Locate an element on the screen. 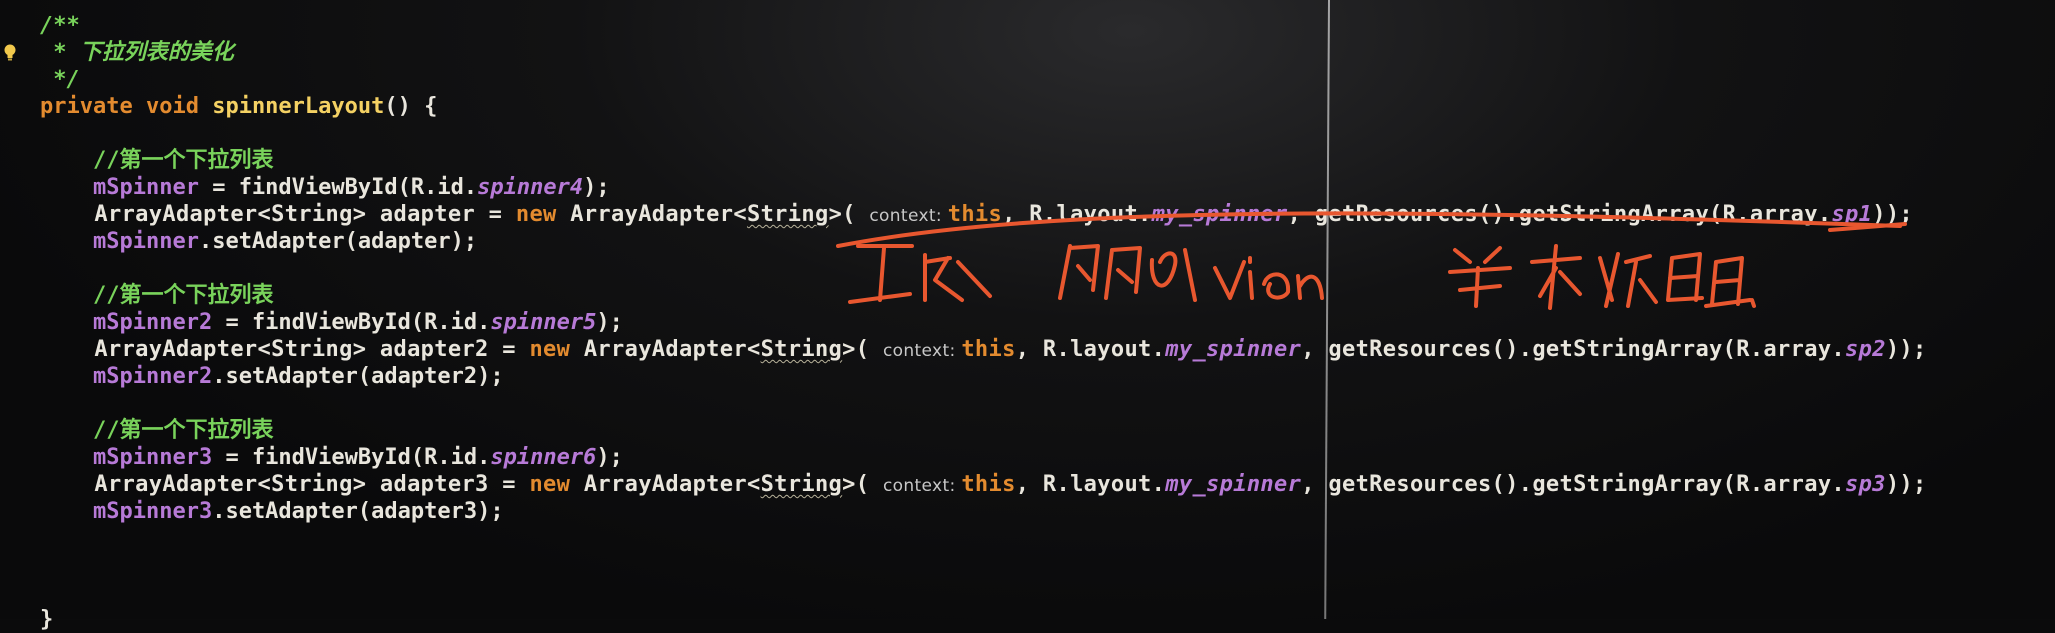  code-line: mSpinner2 = findViewById(R.id.spinner5); is located at coordinates (983, 322).